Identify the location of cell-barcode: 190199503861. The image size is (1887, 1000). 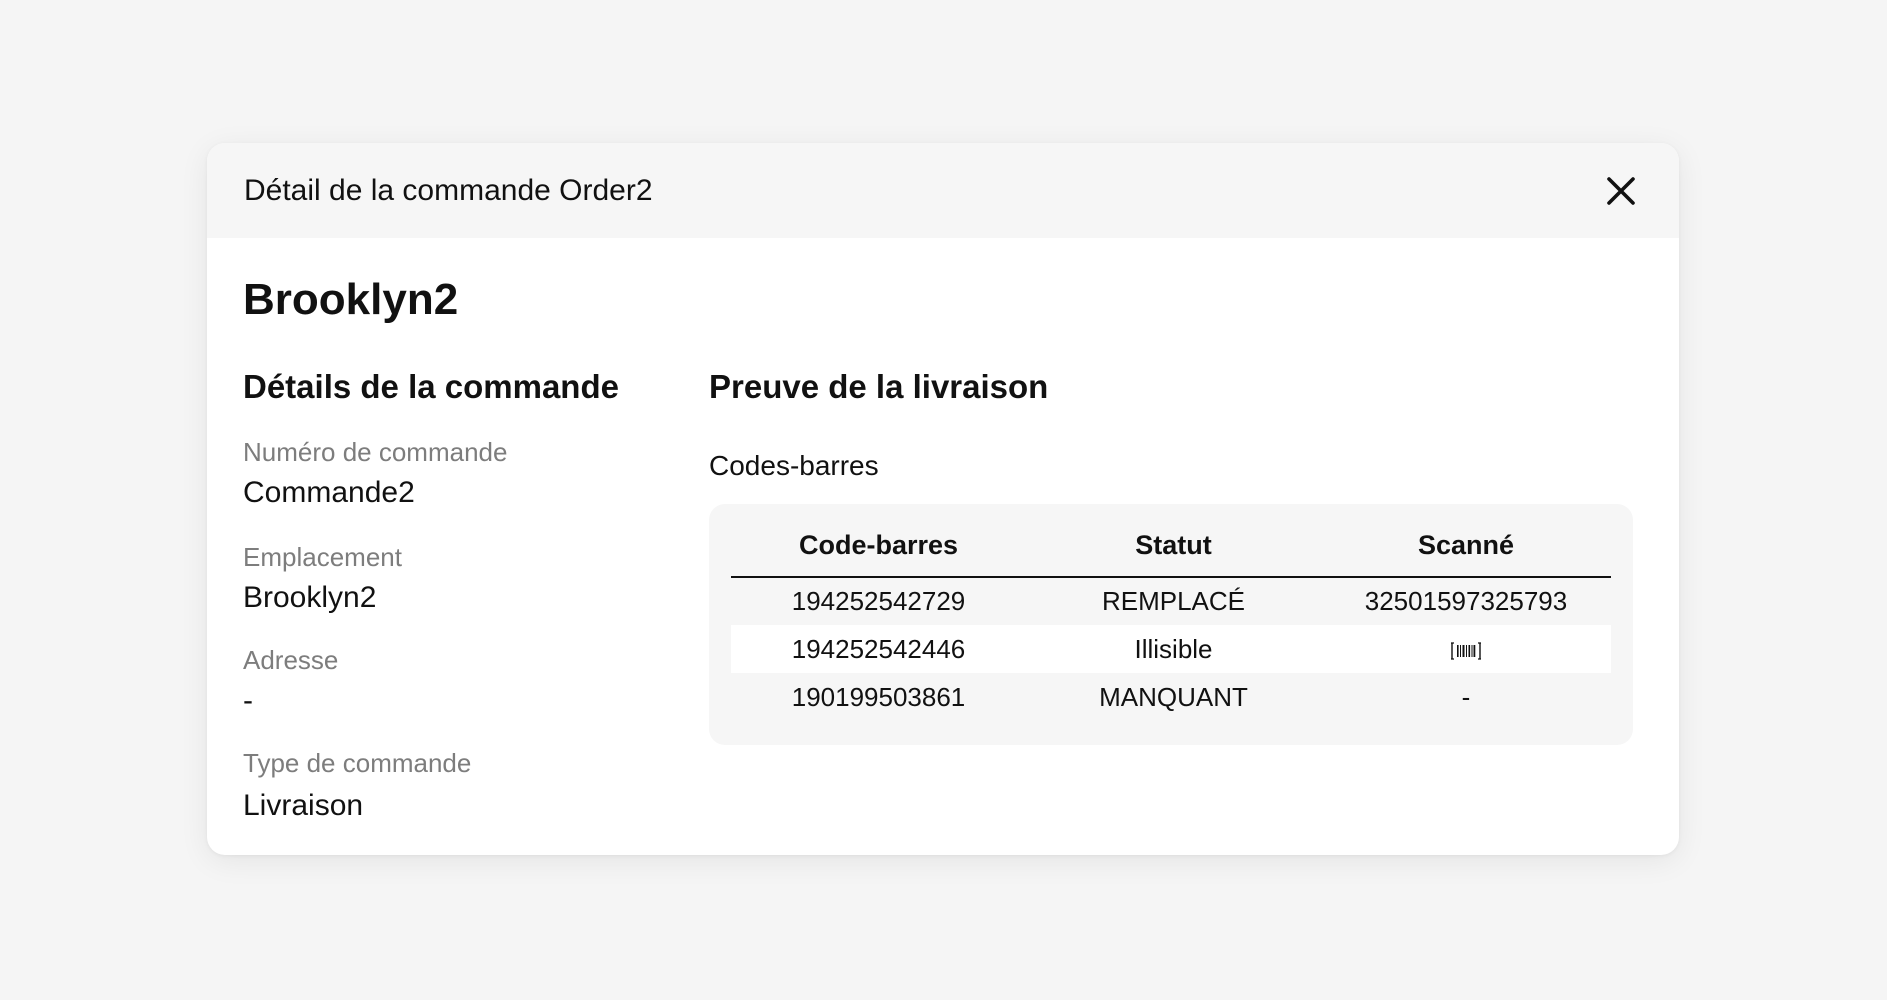
(878, 696).